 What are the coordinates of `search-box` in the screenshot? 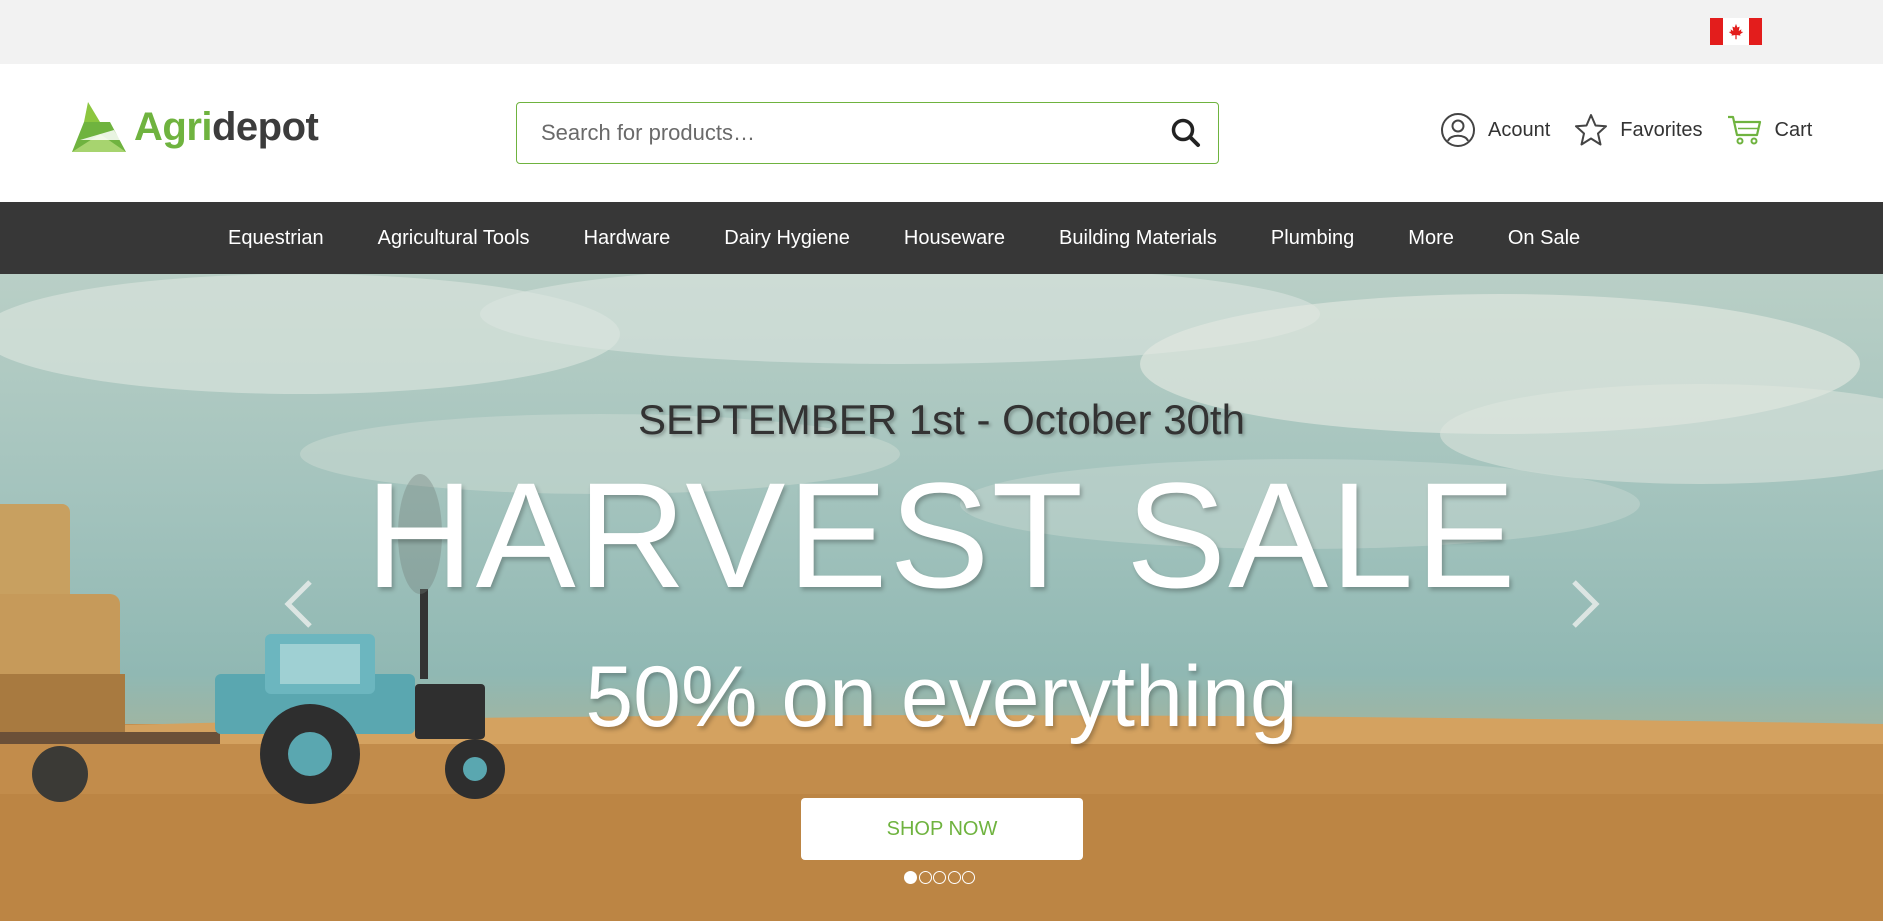 It's located at (867, 133).